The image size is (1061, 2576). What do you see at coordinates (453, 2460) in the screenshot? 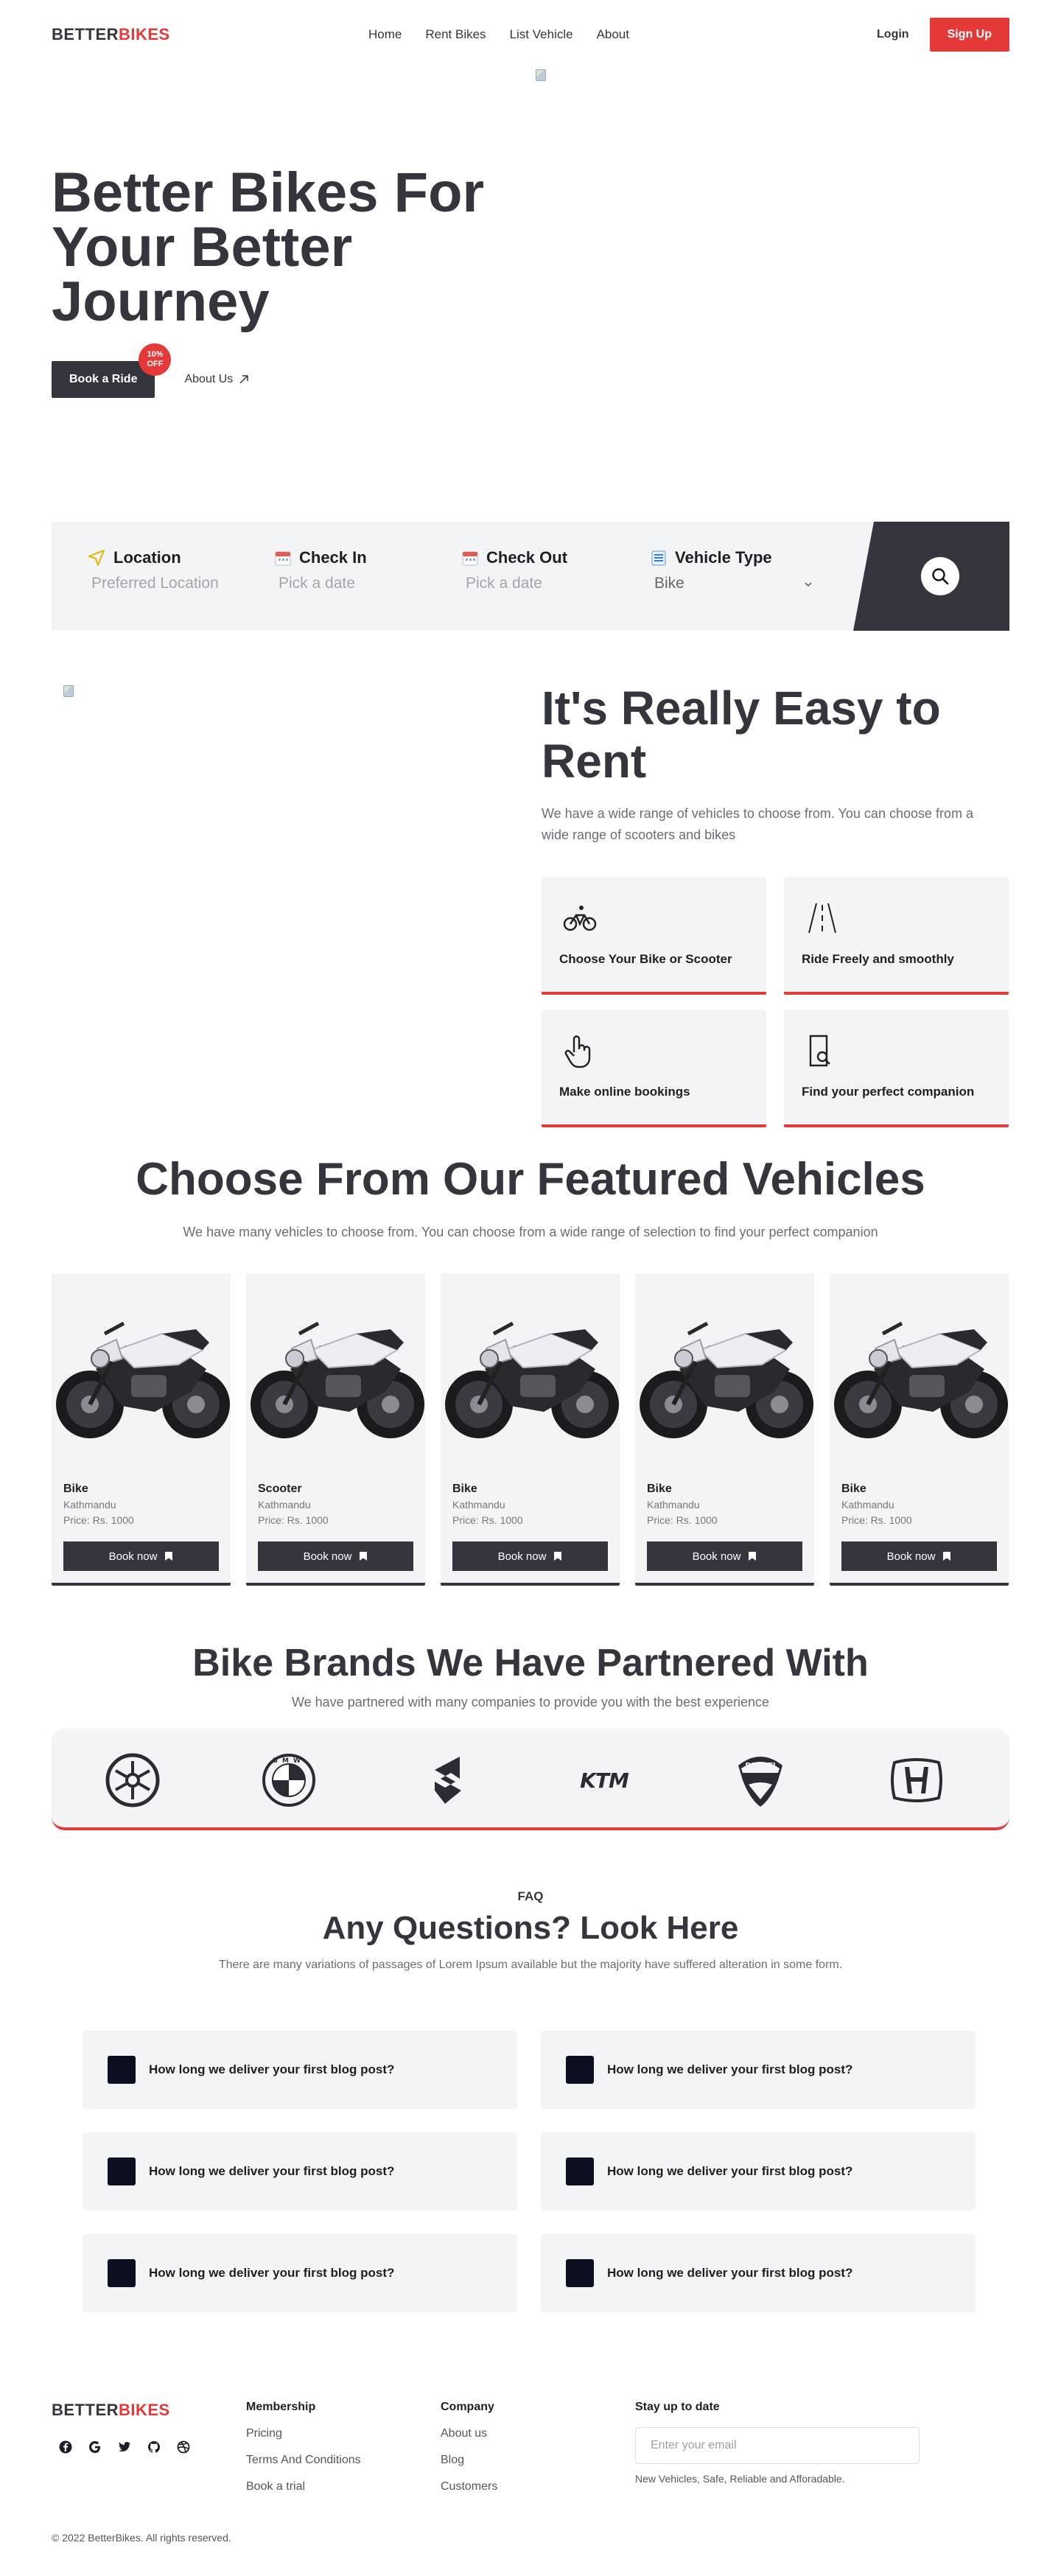
I see `footer-link-blog: Blog` at bounding box center [453, 2460].